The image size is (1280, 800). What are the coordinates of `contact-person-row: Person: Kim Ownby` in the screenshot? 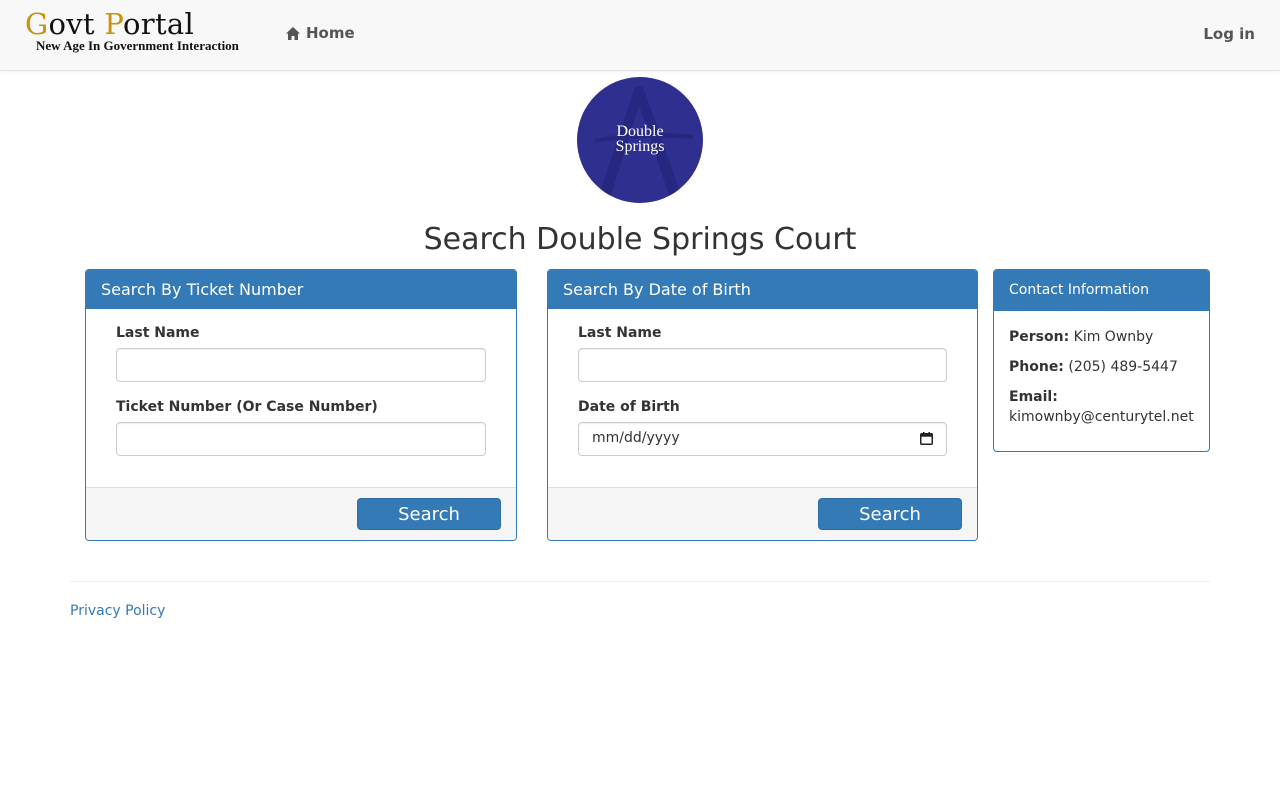 It's located at (1101, 337).